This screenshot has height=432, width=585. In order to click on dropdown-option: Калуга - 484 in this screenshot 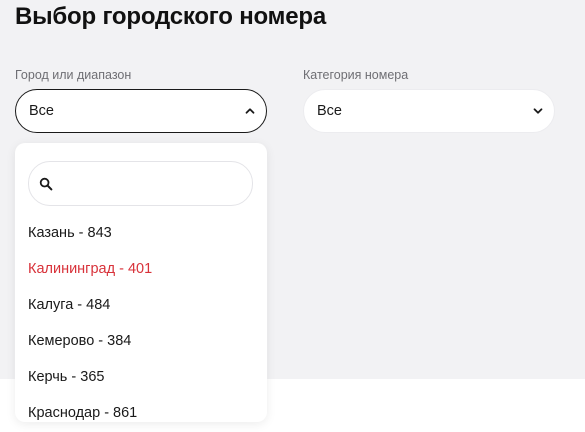, I will do `click(141, 305)`.